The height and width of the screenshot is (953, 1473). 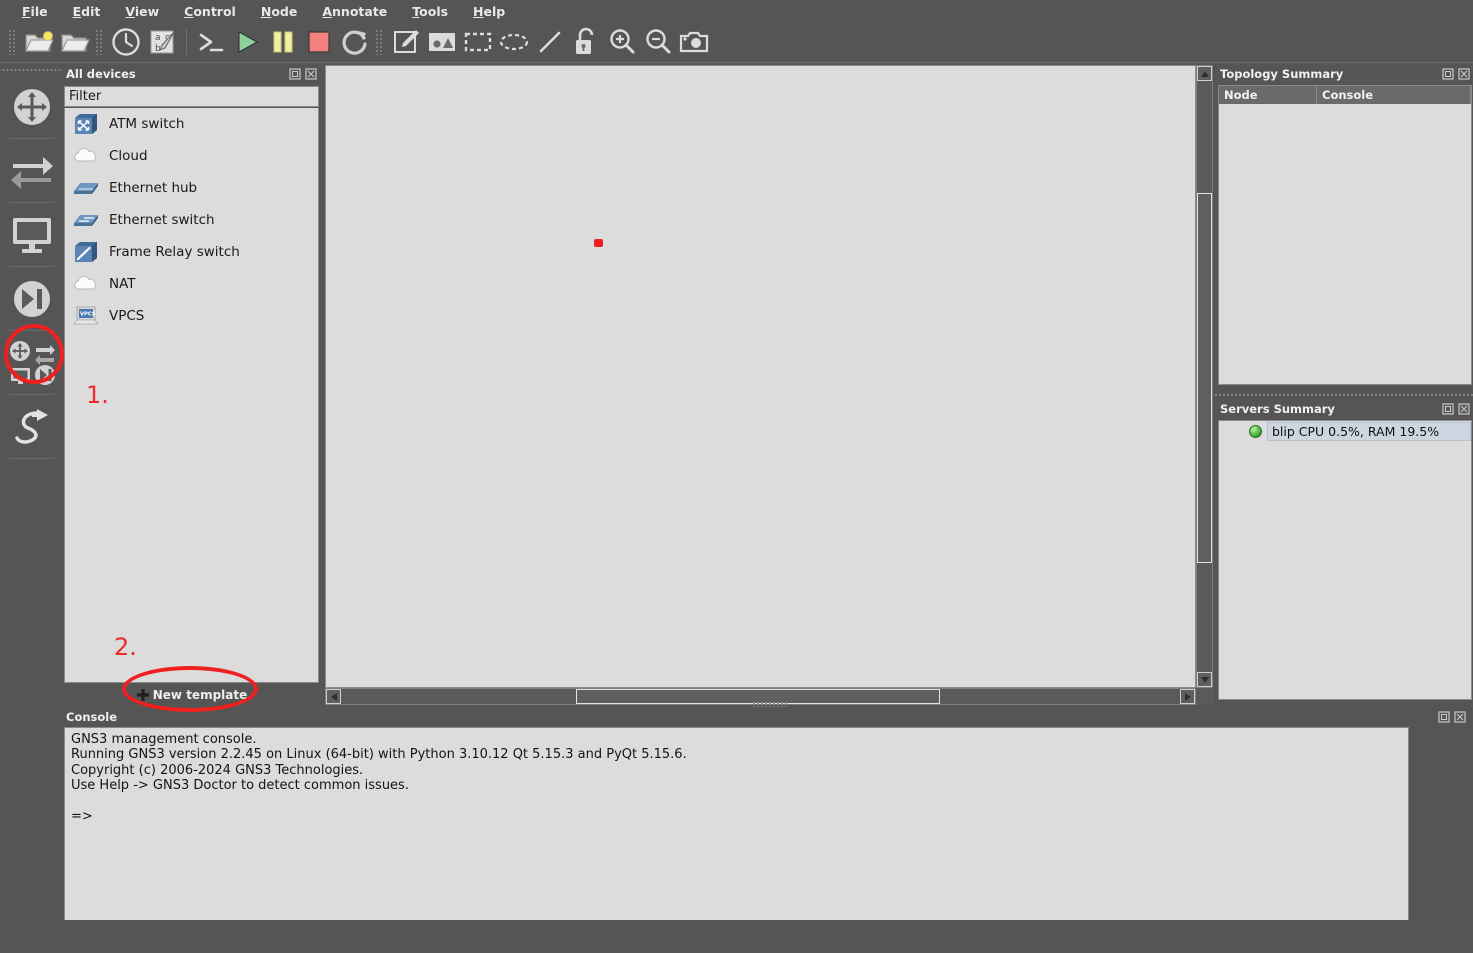 I want to click on list-item-label: Ethernet switch, so click(x=162, y=220).